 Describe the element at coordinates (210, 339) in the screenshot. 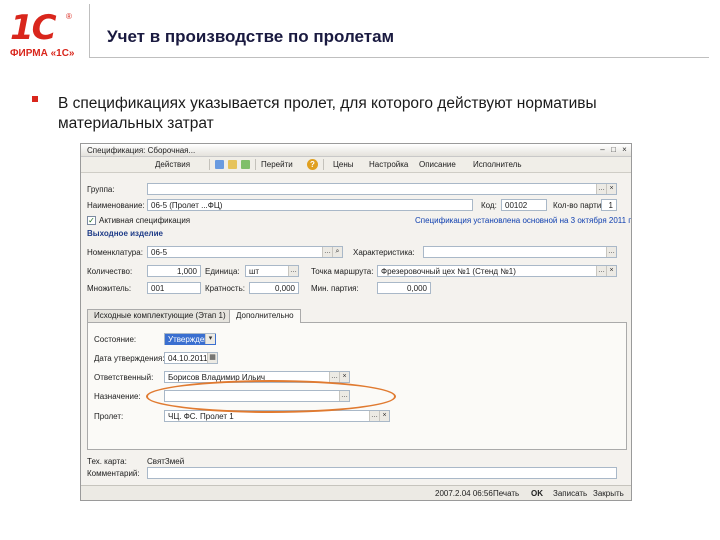

I see `chevron-down-icon: ▾` at that location.